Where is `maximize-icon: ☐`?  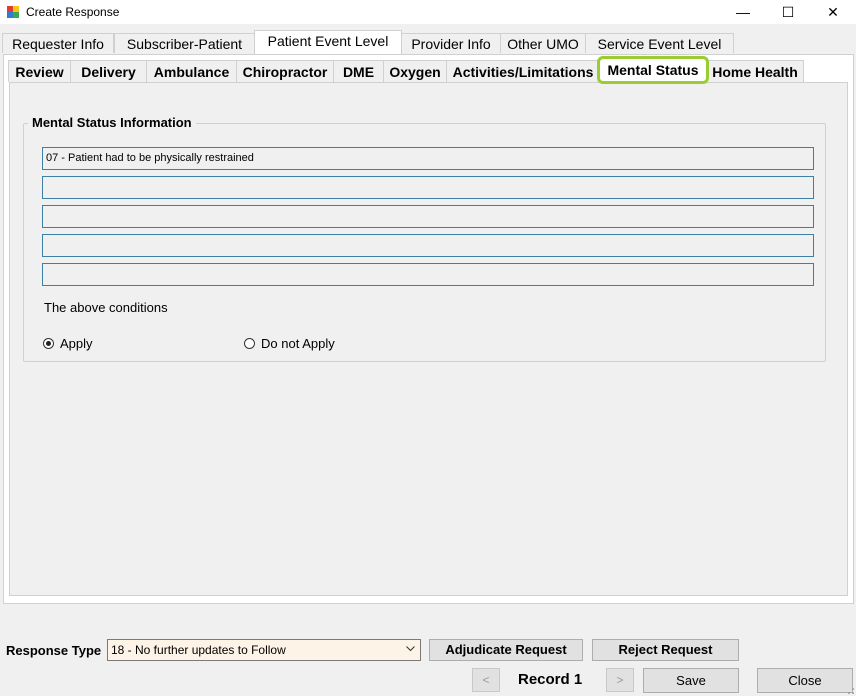 maximize-icon: ☐ is located at coordinates (788, 11).